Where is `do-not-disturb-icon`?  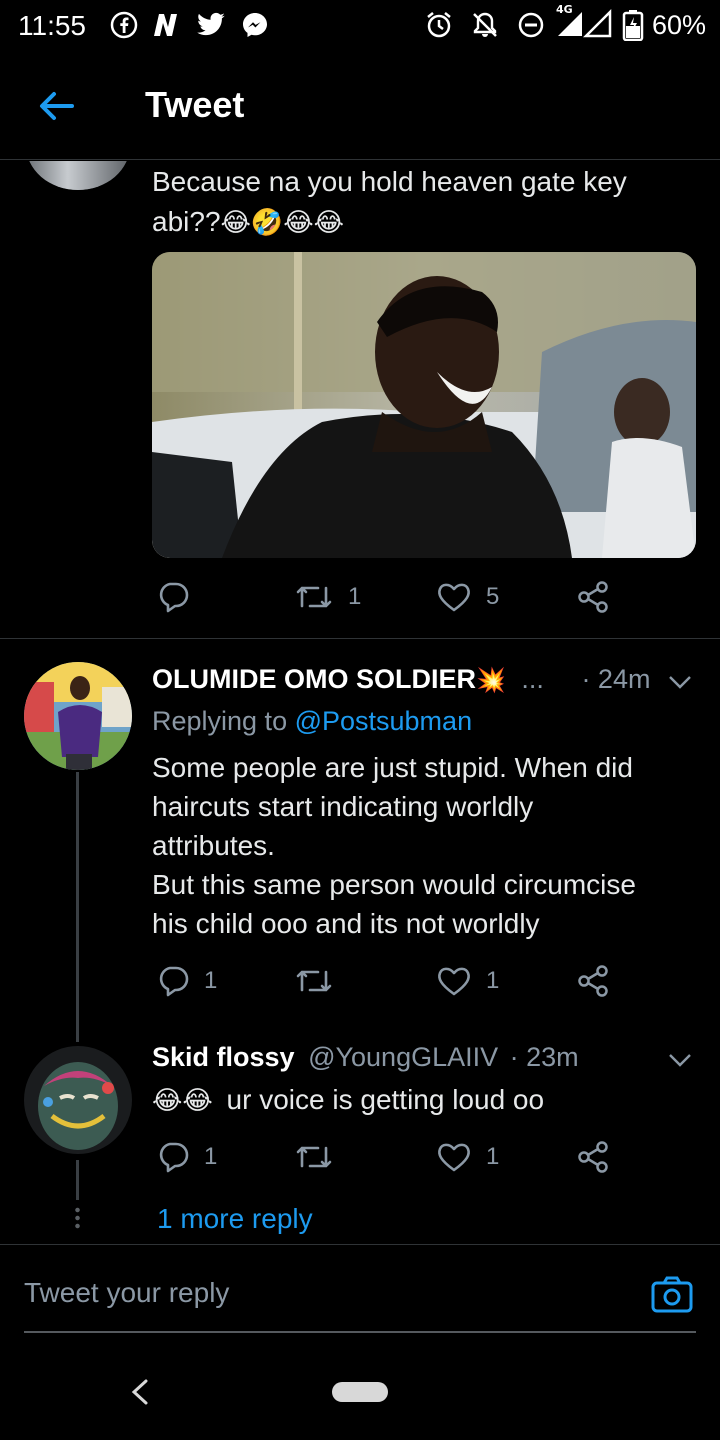
do-not-disturb-icon is located at coordinates (531, 25).